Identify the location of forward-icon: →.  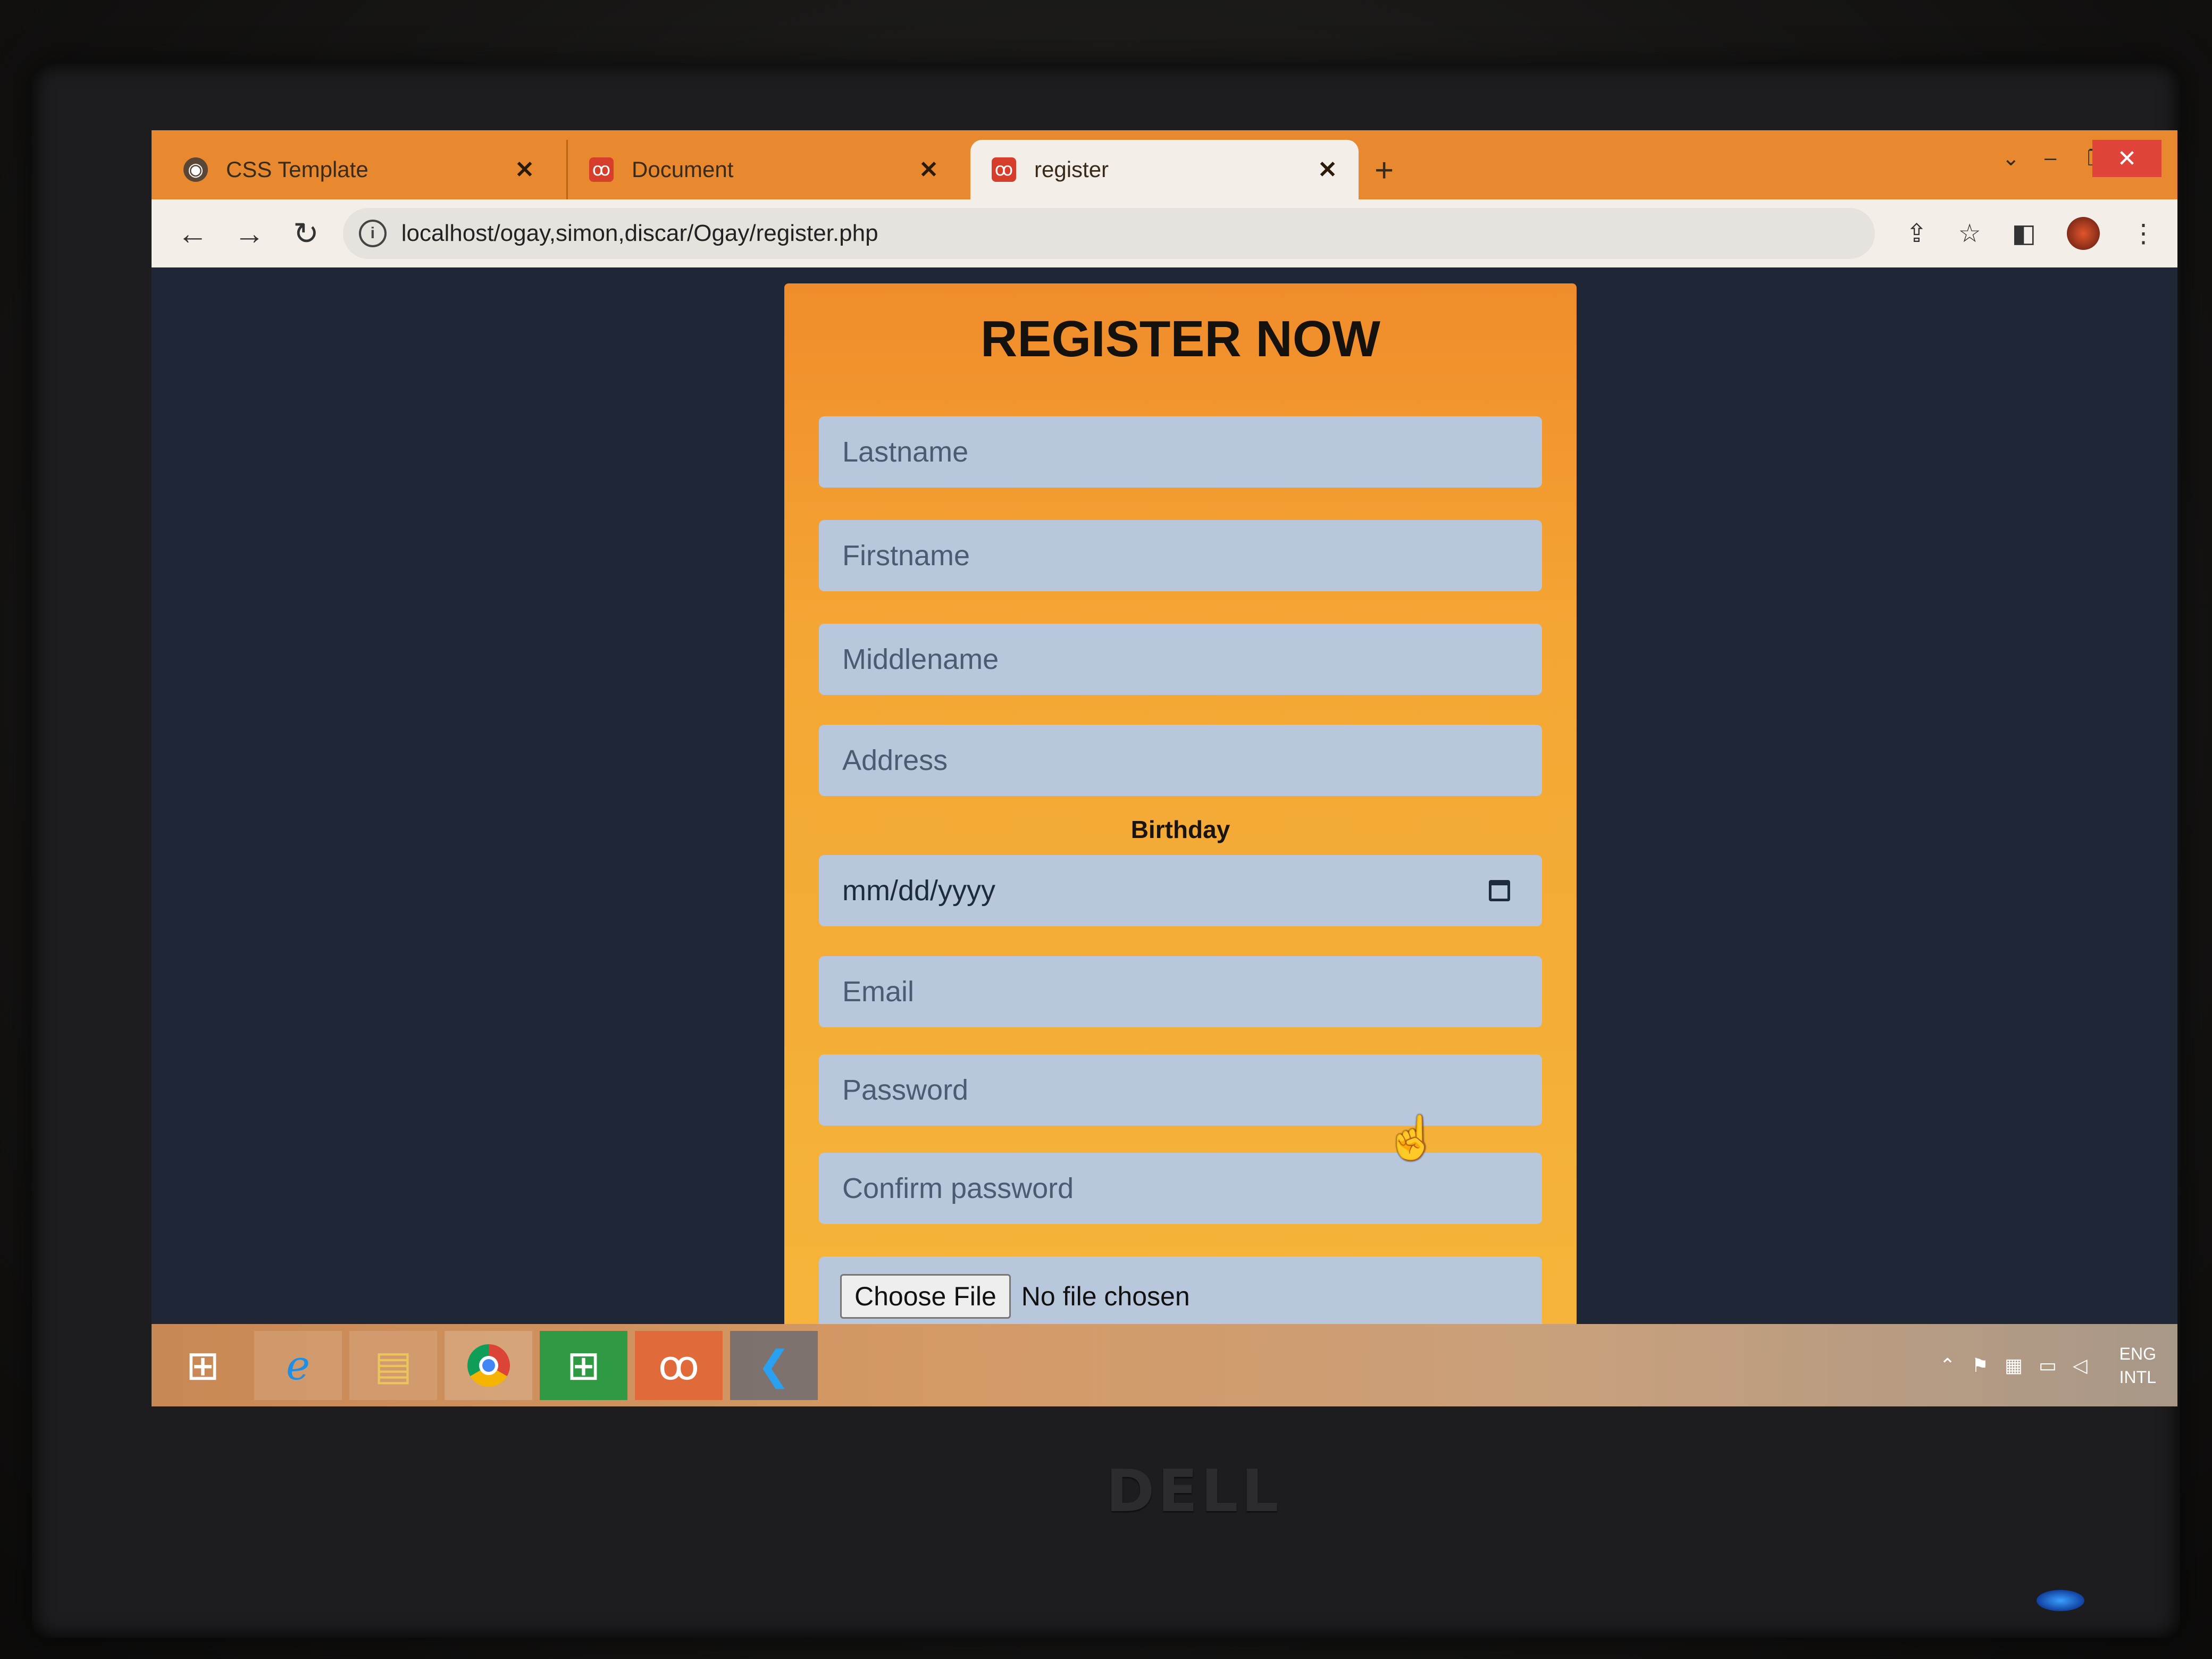
(249, 234).